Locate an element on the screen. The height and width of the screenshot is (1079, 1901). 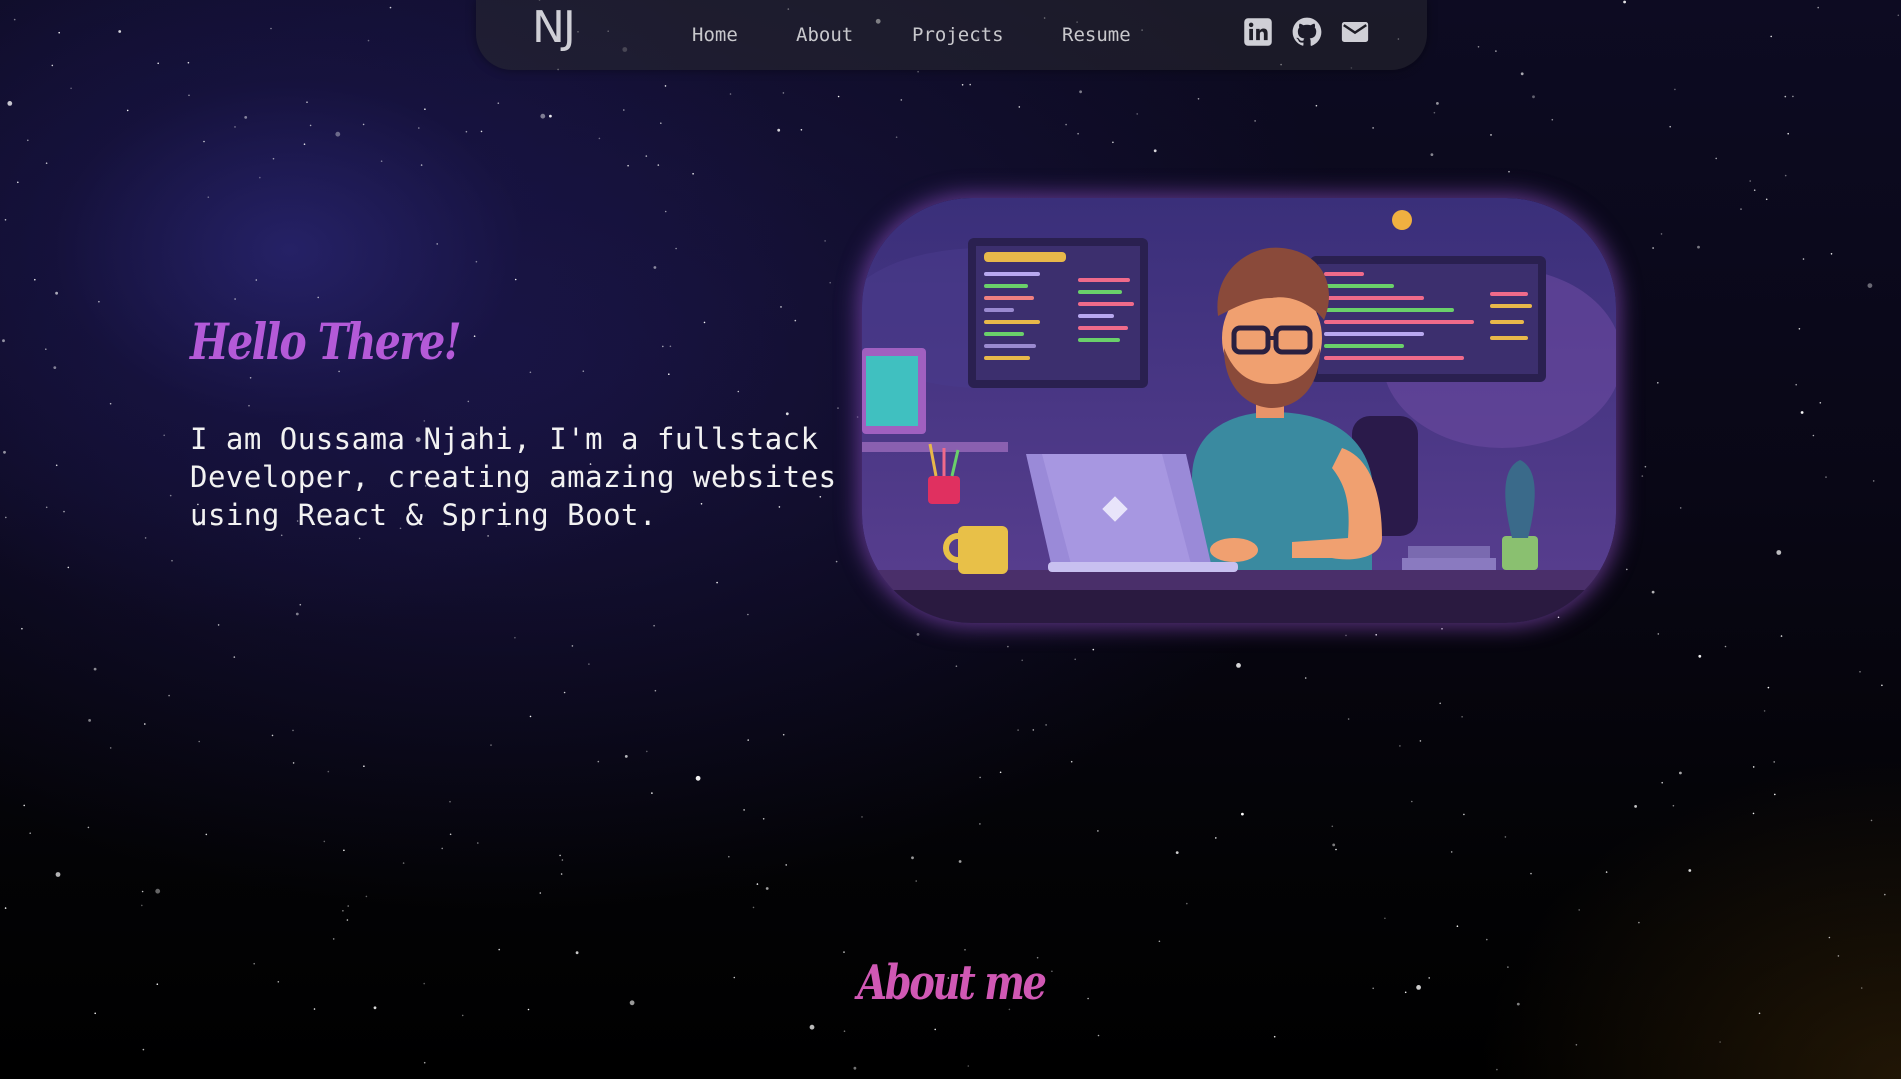
nav-resume-link: Resume is located at coordinates (1096, 35).